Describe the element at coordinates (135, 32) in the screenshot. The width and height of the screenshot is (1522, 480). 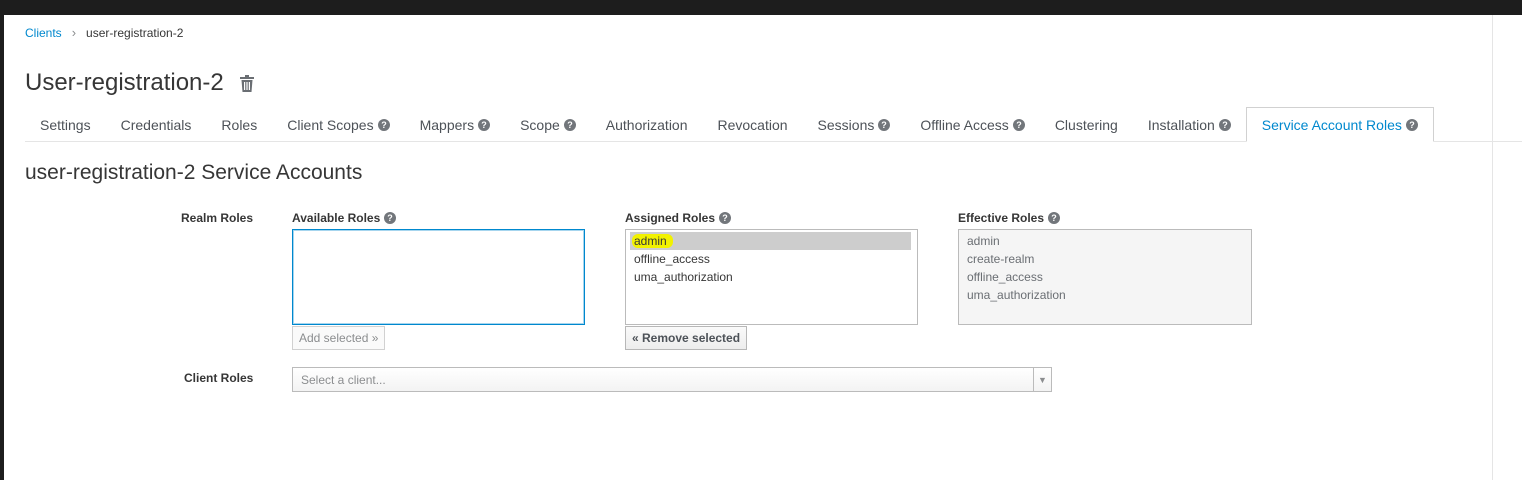
I see `breadcrumb-current: user-registration-2` at that location.